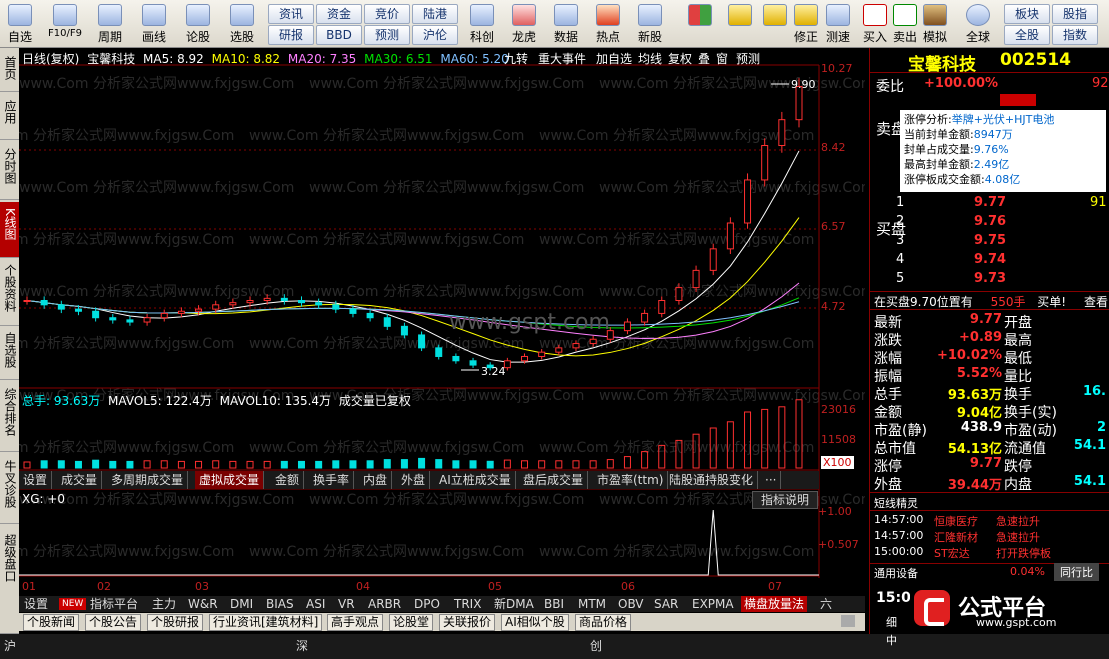  What do you see at coordinates (838, 23) in the screenshot?
I see `speed-test-button: 测速` at bounding box center [838, 23].